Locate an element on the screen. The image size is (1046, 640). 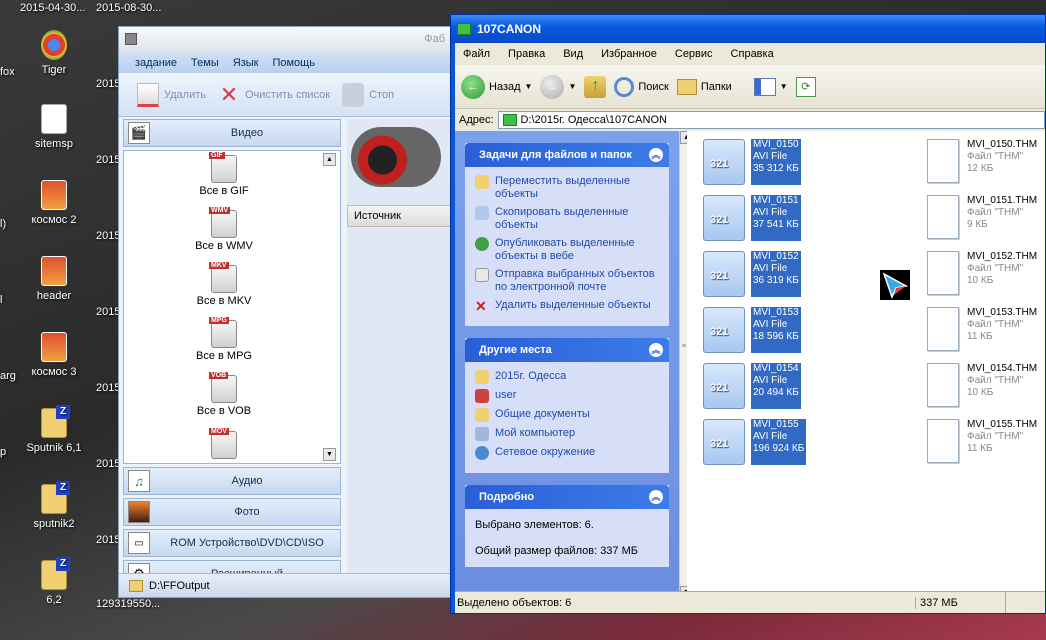
copy-icon is located at coordinates (482, 213).